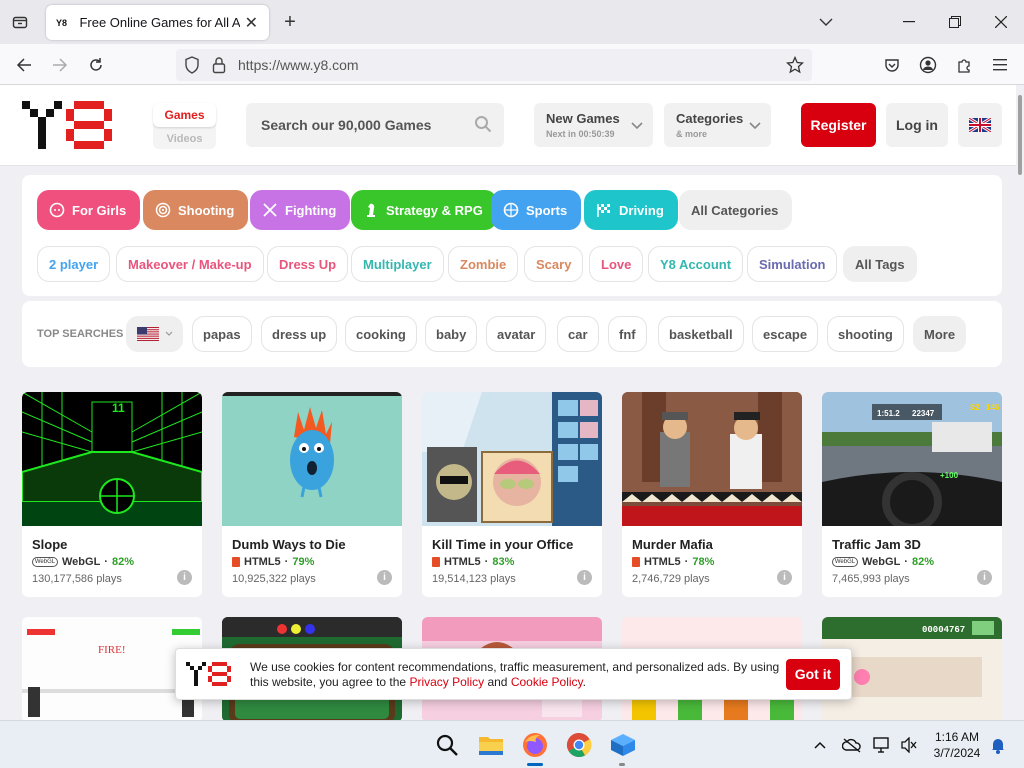 This screenshot has width=1024, height=768. What do you see at coordinates (219, 67) in the screenshot?
I see `lock-icon` at bounding box center [219, 67].